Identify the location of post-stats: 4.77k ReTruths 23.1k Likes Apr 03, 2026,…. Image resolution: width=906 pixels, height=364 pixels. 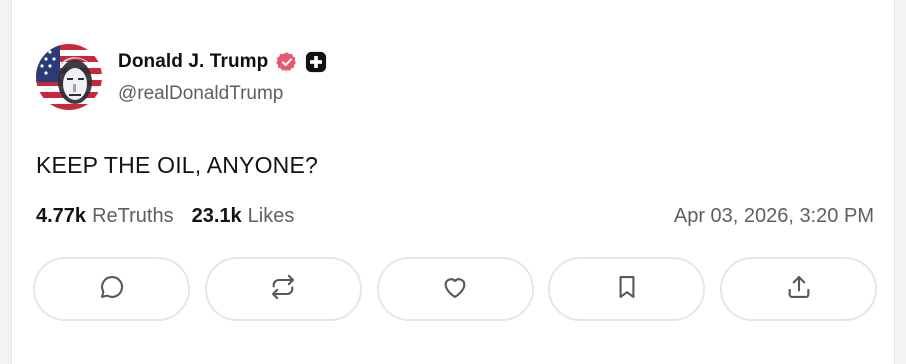
(455, 216).